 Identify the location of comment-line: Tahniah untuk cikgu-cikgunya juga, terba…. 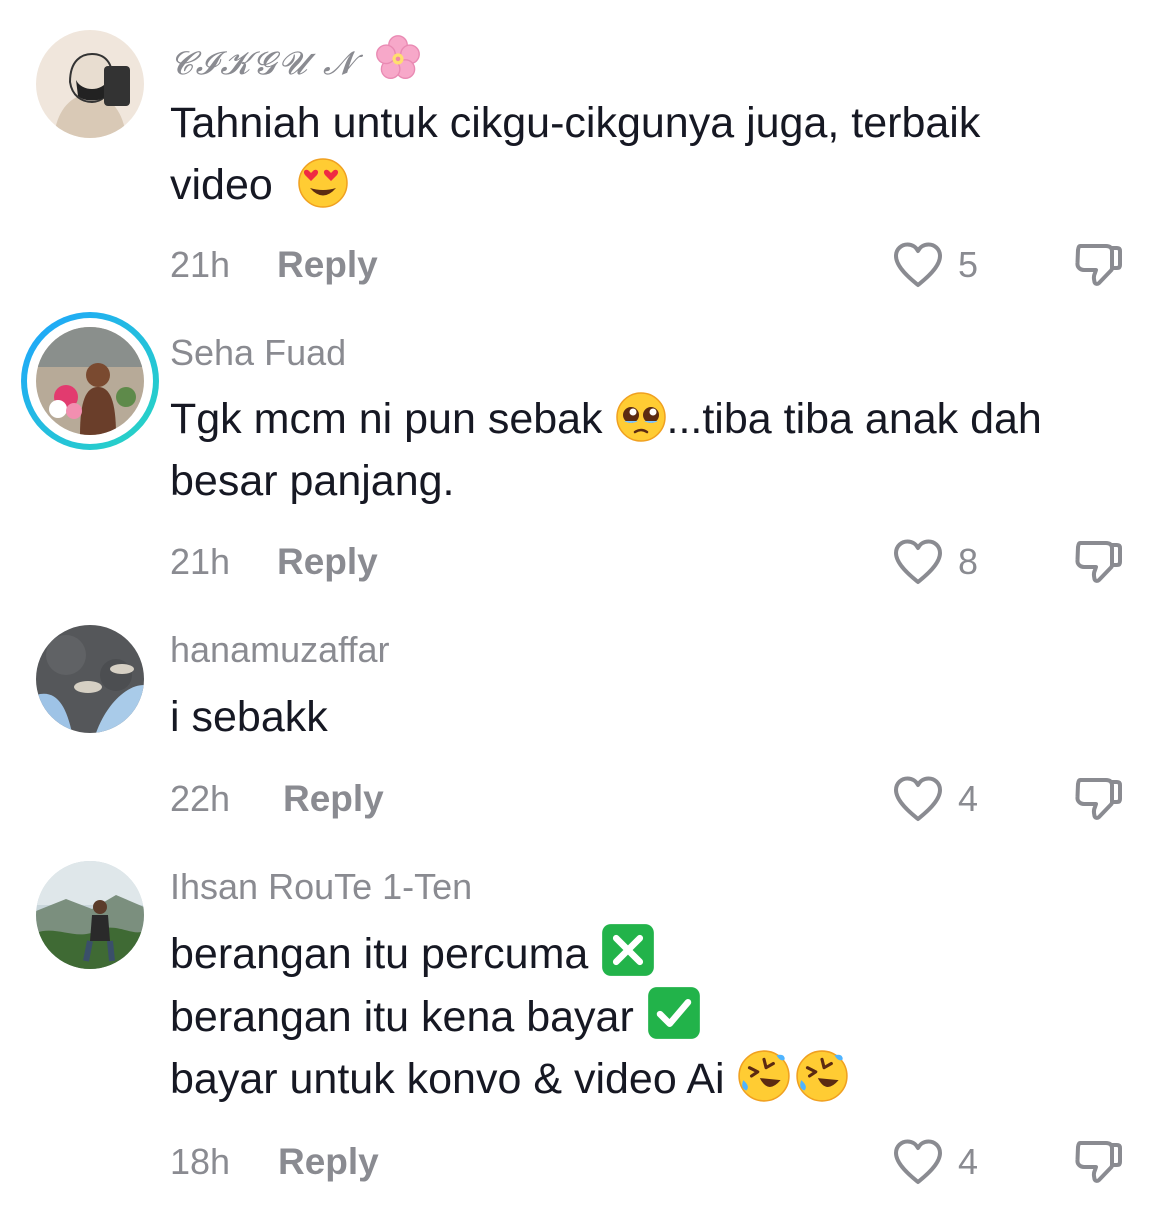
(575, 123).